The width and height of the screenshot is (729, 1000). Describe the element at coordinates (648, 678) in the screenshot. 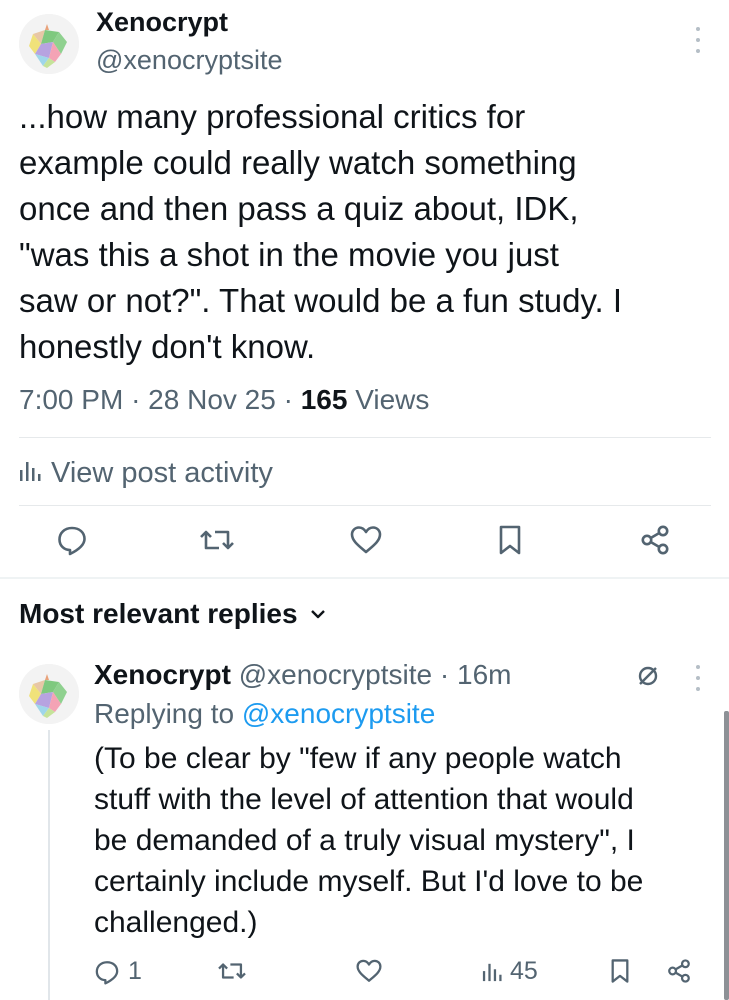

I see `mute-icon` at that location.